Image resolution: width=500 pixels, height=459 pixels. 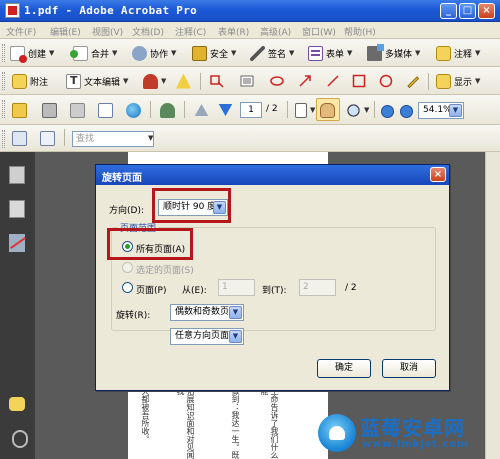 I want to click on to-page-input: 2, so click(x=317, y=287).